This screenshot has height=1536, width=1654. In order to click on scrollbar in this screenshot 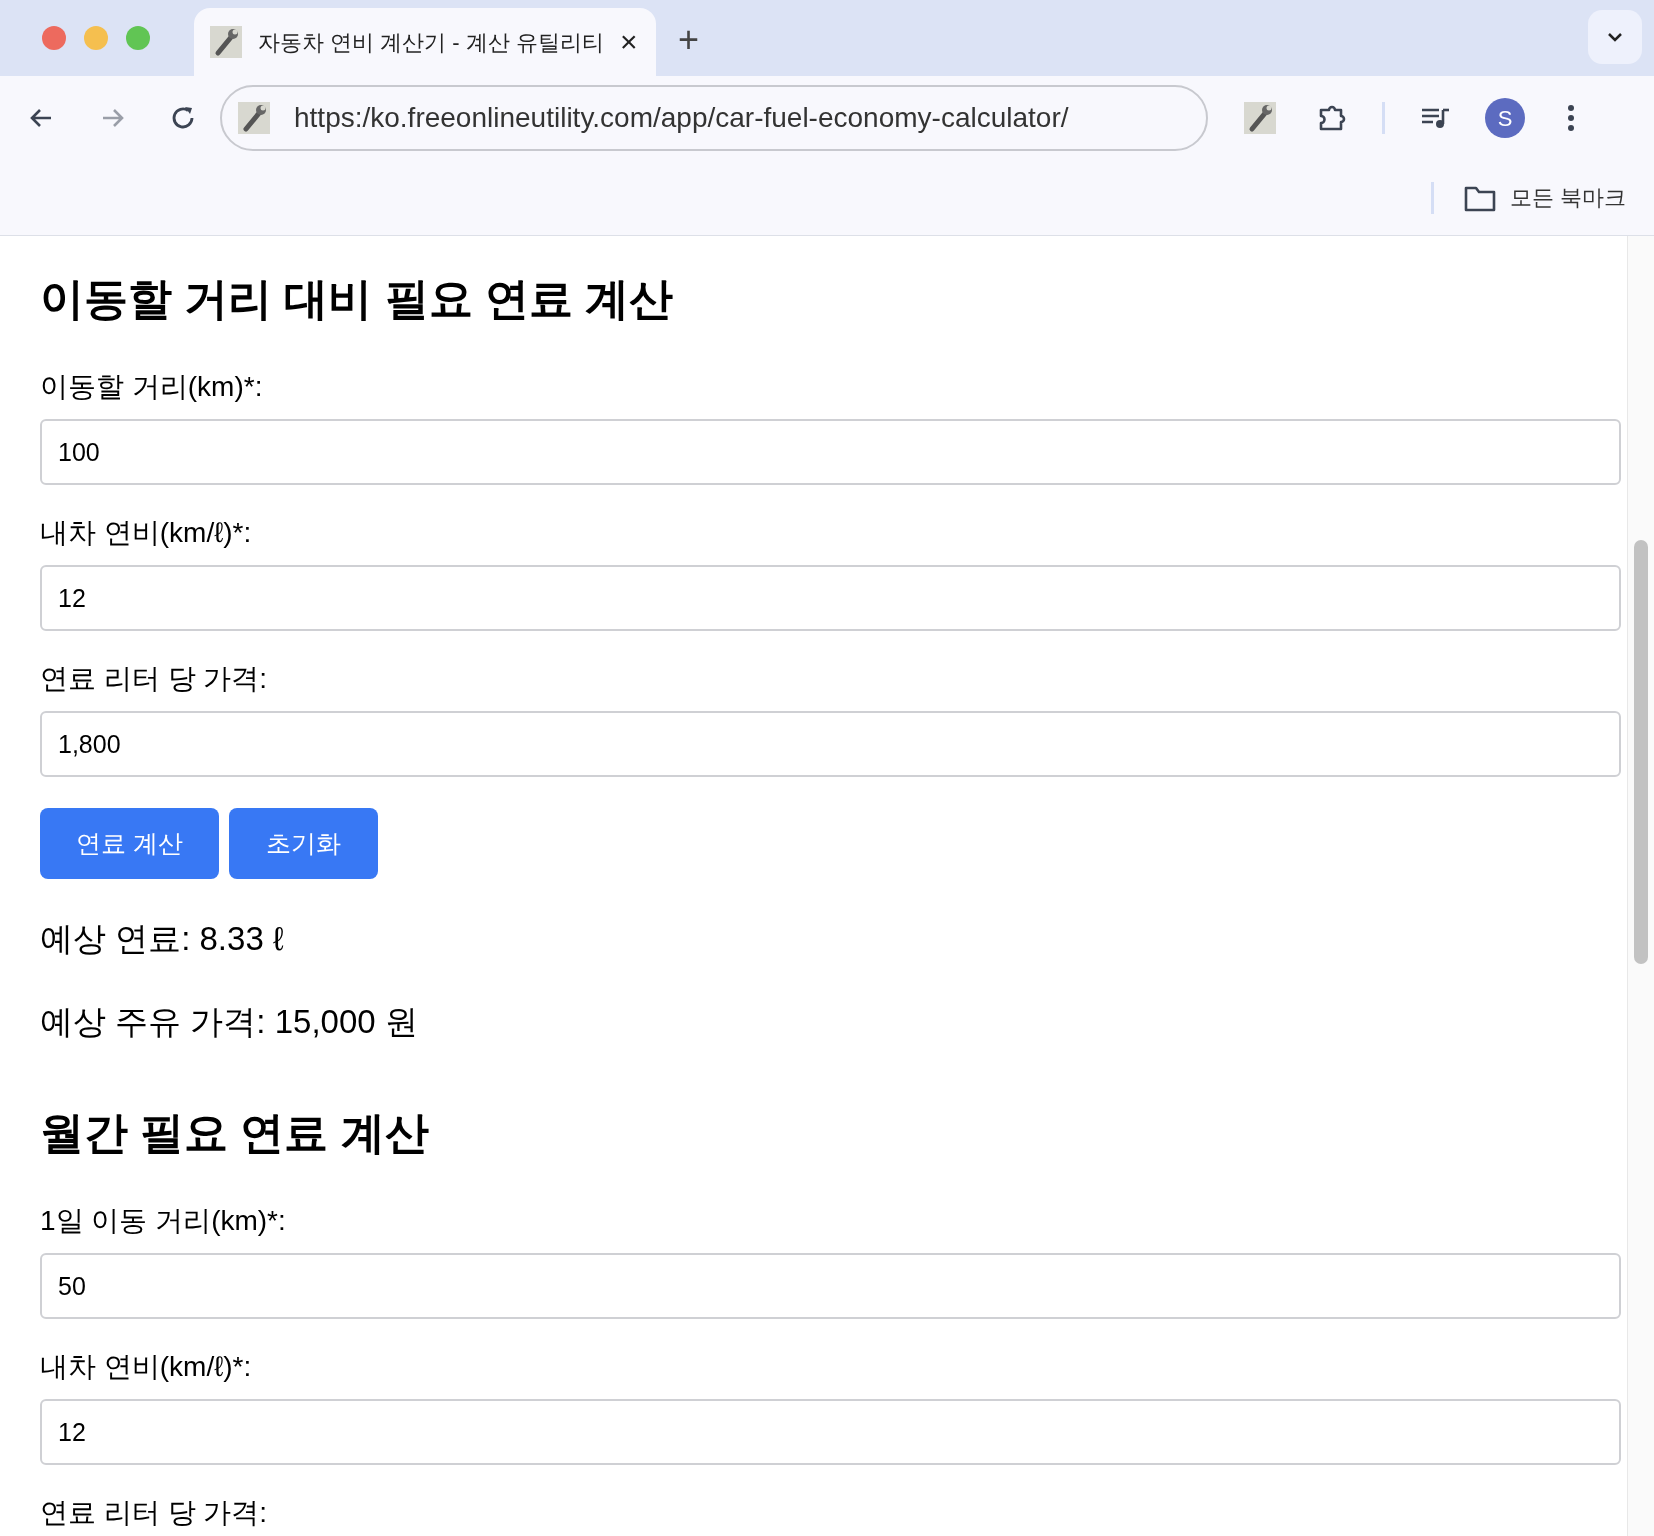, I will do `click(1640, 886)`.